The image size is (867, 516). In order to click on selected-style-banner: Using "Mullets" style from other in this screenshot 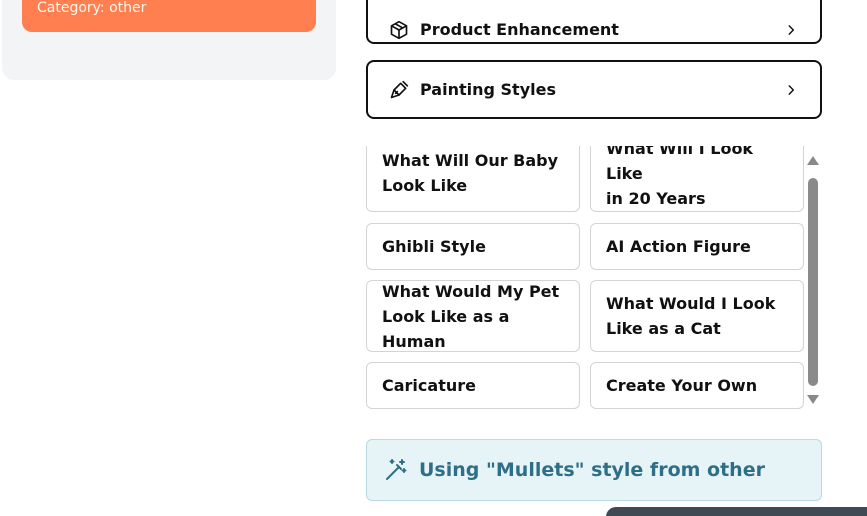, I will do `click(594, 470)`.